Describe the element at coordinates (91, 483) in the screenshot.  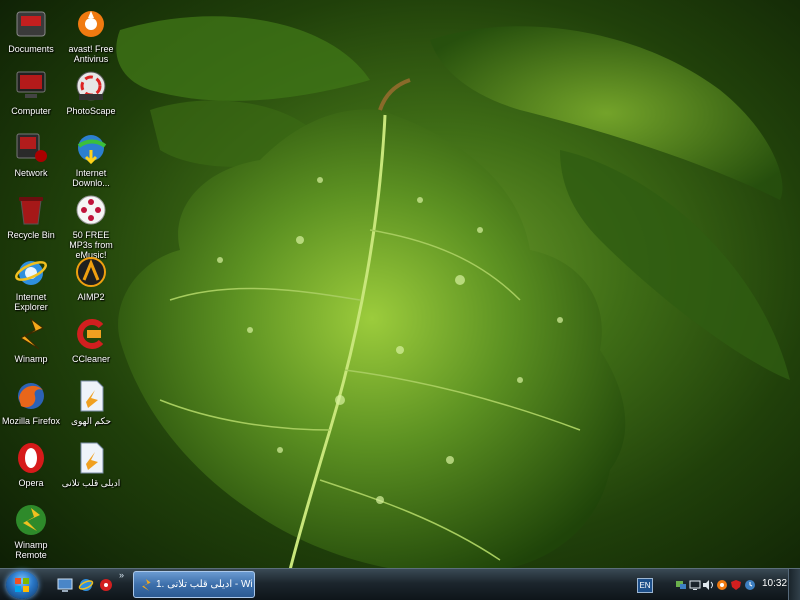
I see `icon-label: اديلى قلب تلانى` at that location.